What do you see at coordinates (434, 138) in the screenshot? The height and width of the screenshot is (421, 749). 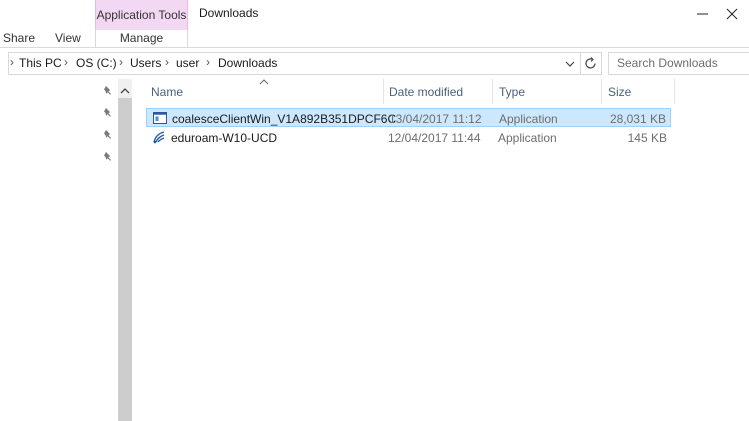 I see `file-date-modified: 12/04/2017 11:44` at bounding box center [434, 138].